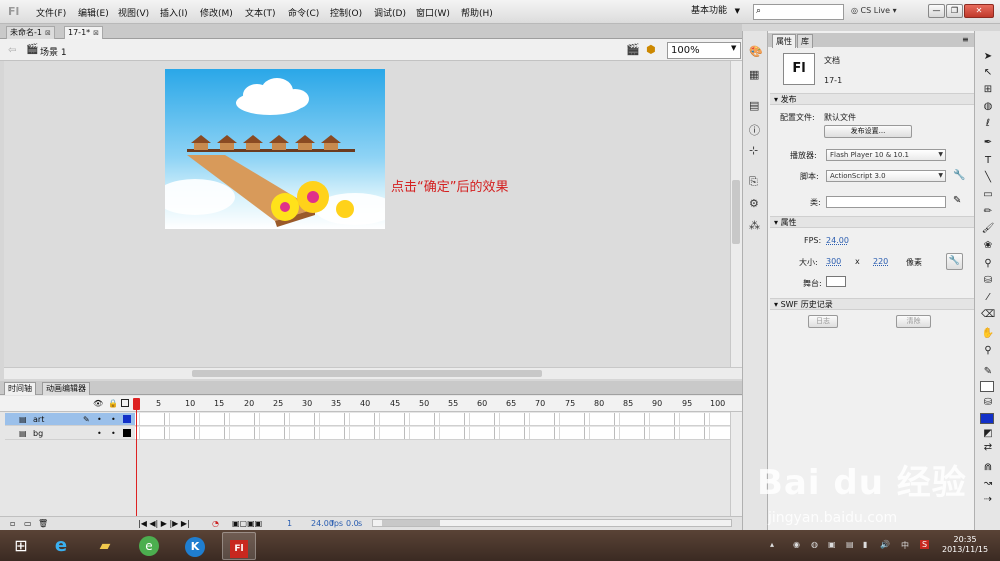 This screenshot has height=561, width=1000. I want to click on stage-color-swatch, so click(836, 281).